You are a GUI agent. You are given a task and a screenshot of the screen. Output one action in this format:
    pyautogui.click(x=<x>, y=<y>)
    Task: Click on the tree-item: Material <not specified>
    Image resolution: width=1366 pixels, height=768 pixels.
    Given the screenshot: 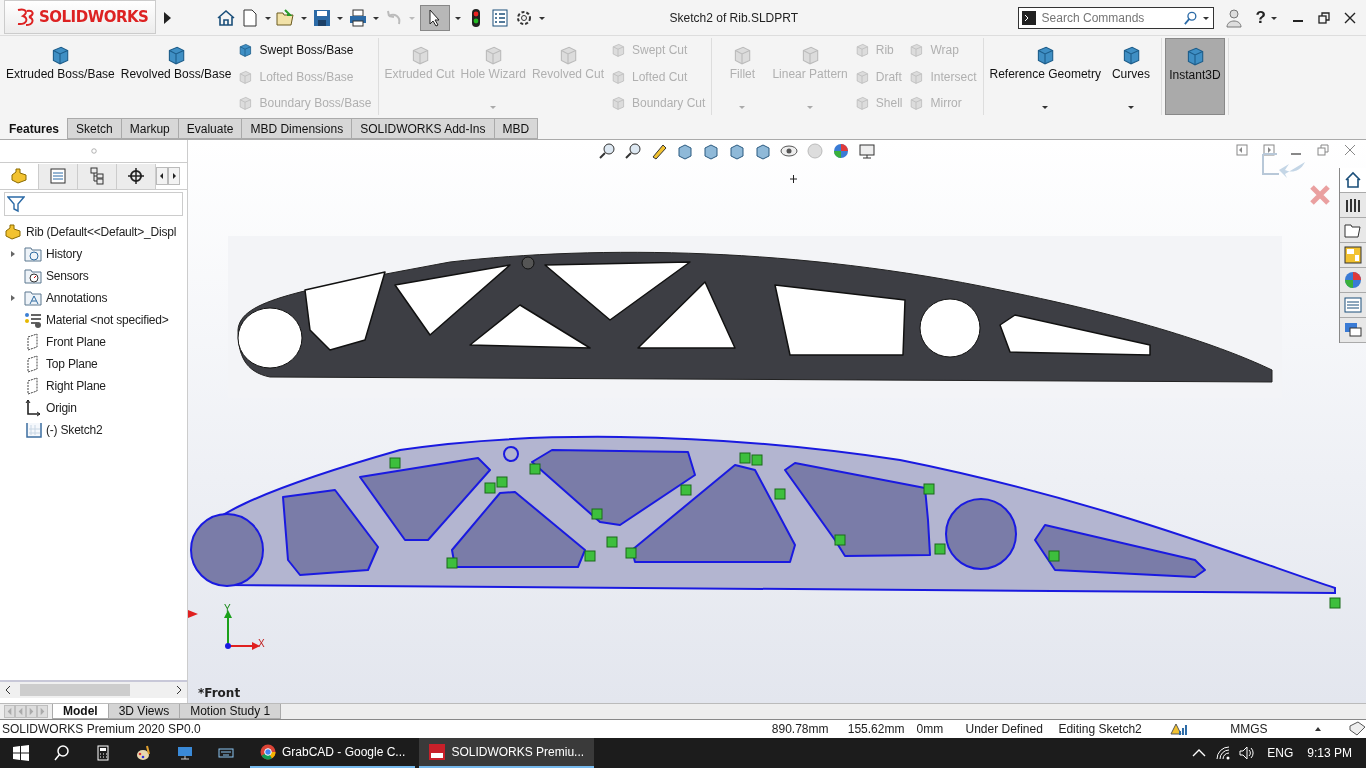 What is the action you would take?
    pyautogui.click(x=93, y=320)
    